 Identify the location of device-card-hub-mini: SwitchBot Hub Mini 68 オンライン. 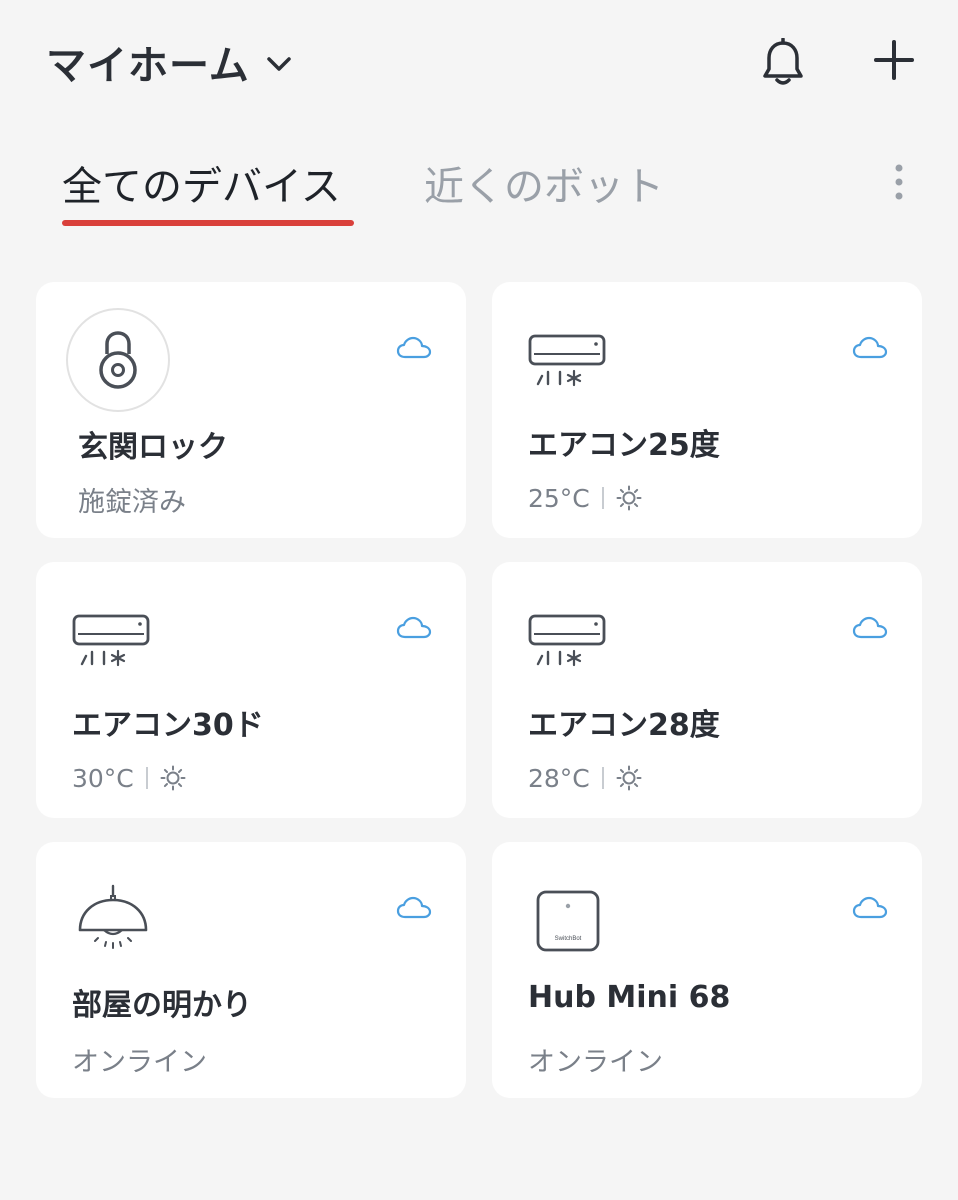
(707, 970).